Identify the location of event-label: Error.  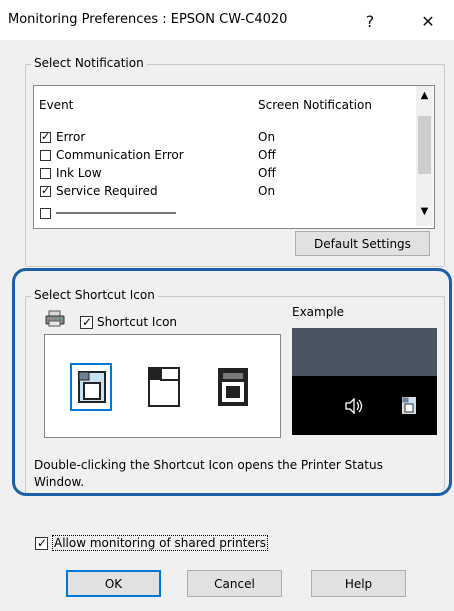
(71, 137).